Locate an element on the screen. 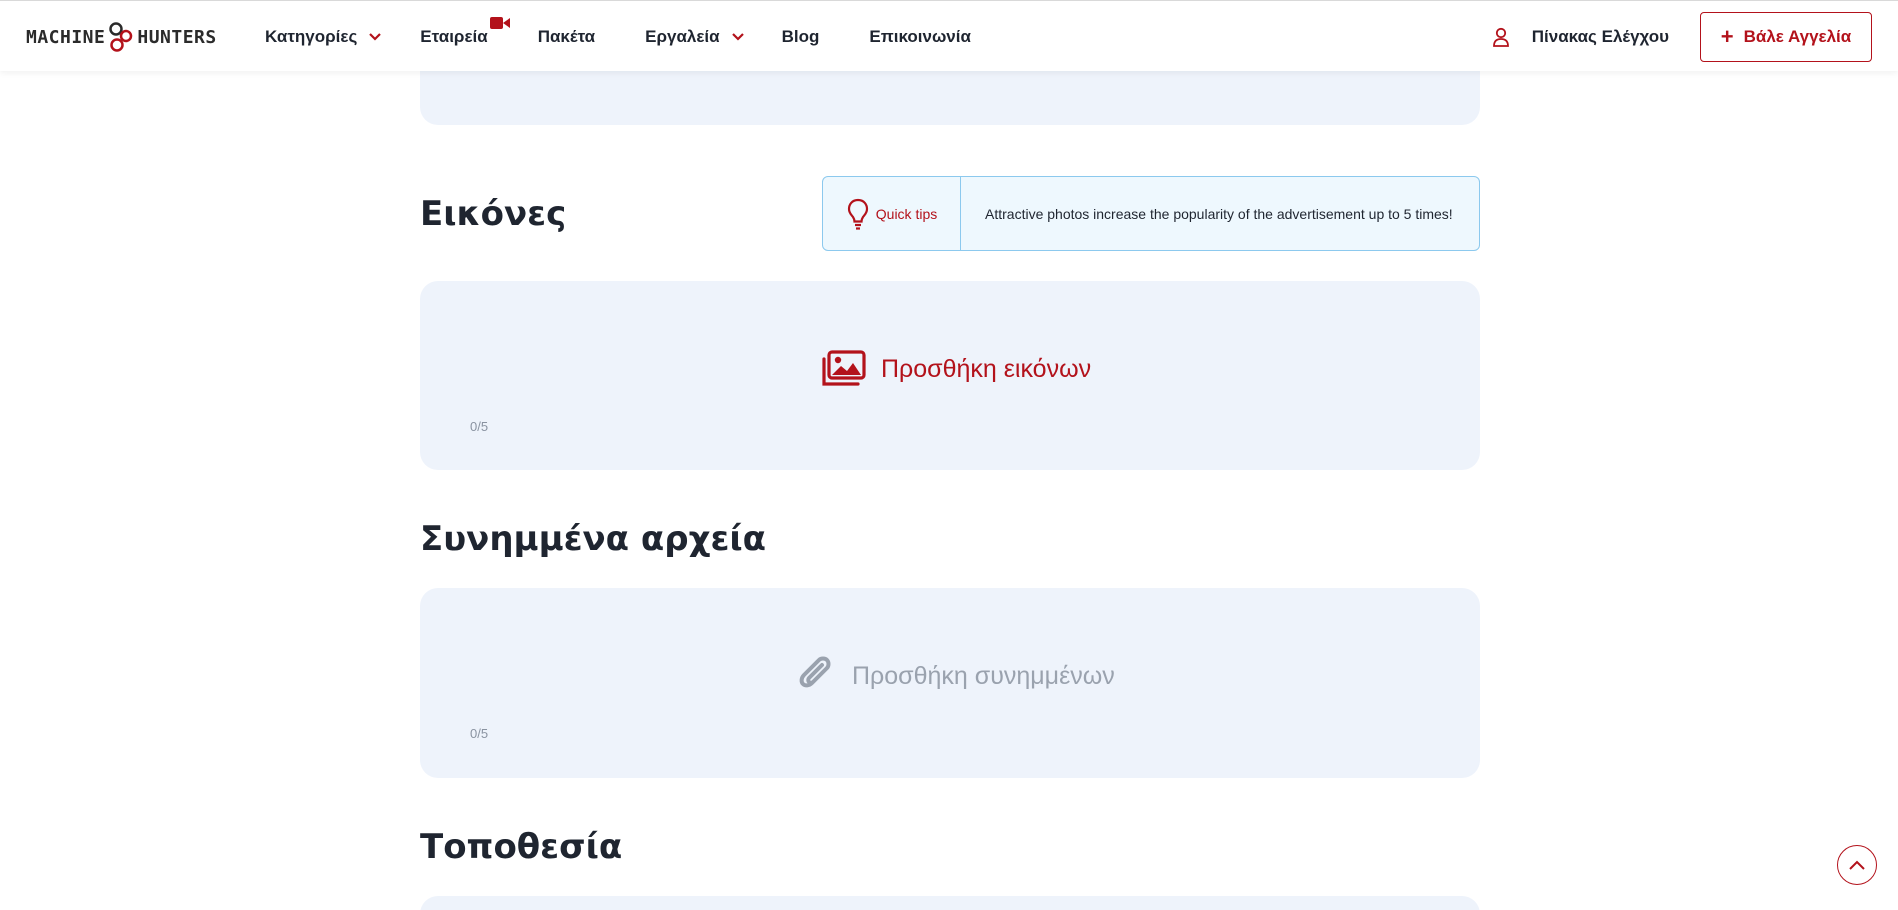 The image size is (1898, 910). video-icon is located at coordinates (499, 22).